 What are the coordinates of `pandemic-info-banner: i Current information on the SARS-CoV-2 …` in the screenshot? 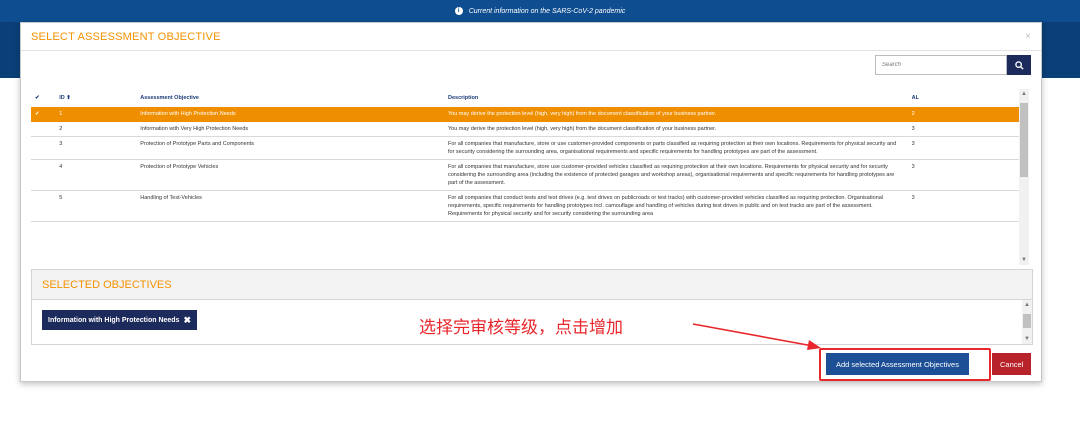 It's located at (540, 11).